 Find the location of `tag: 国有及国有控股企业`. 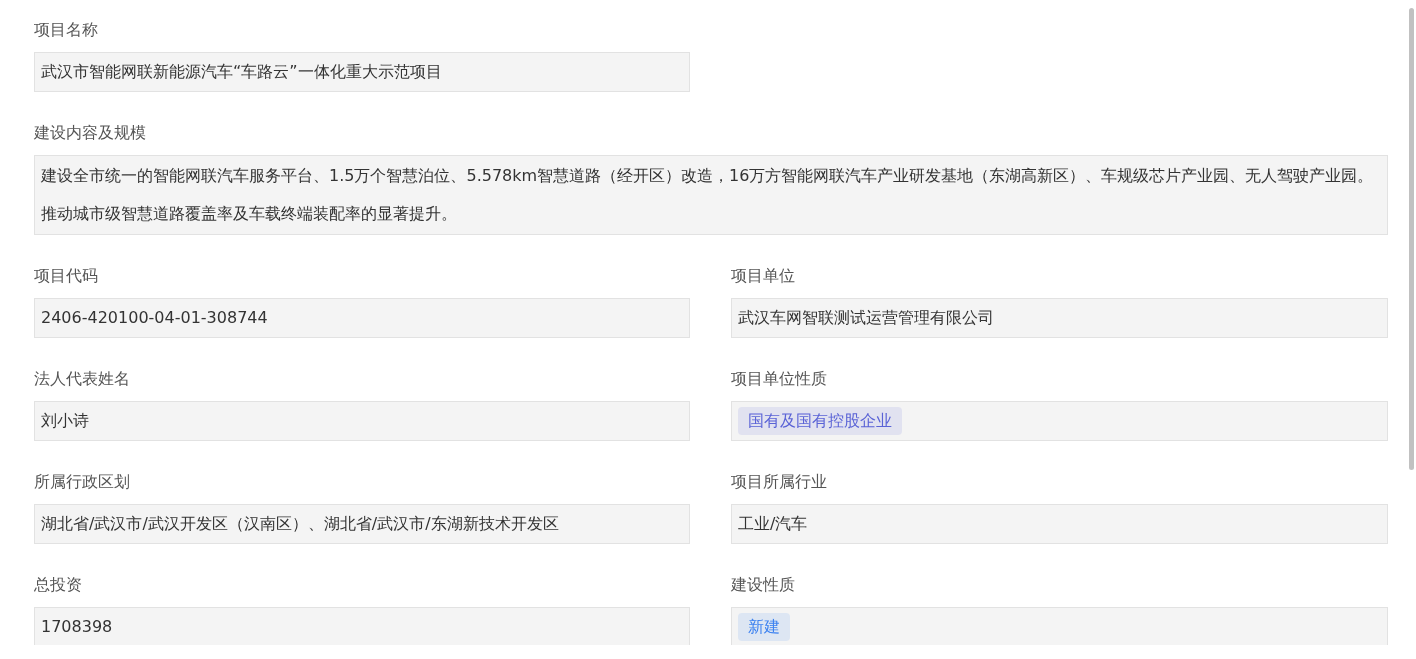

tag: 国有及国有控股企业 is located at coordinates (820, 421).